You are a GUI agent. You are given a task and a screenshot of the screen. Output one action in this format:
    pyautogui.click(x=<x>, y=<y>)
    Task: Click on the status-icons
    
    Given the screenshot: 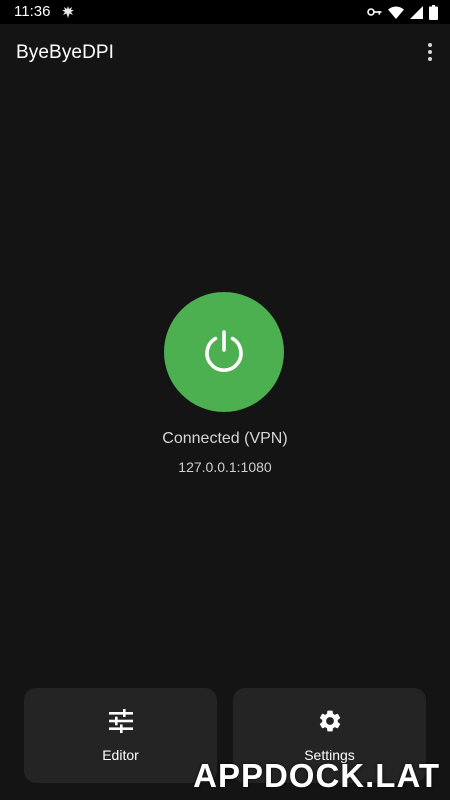 What is the action you would take?
    pyautogui.click(x=402, y=12)
    